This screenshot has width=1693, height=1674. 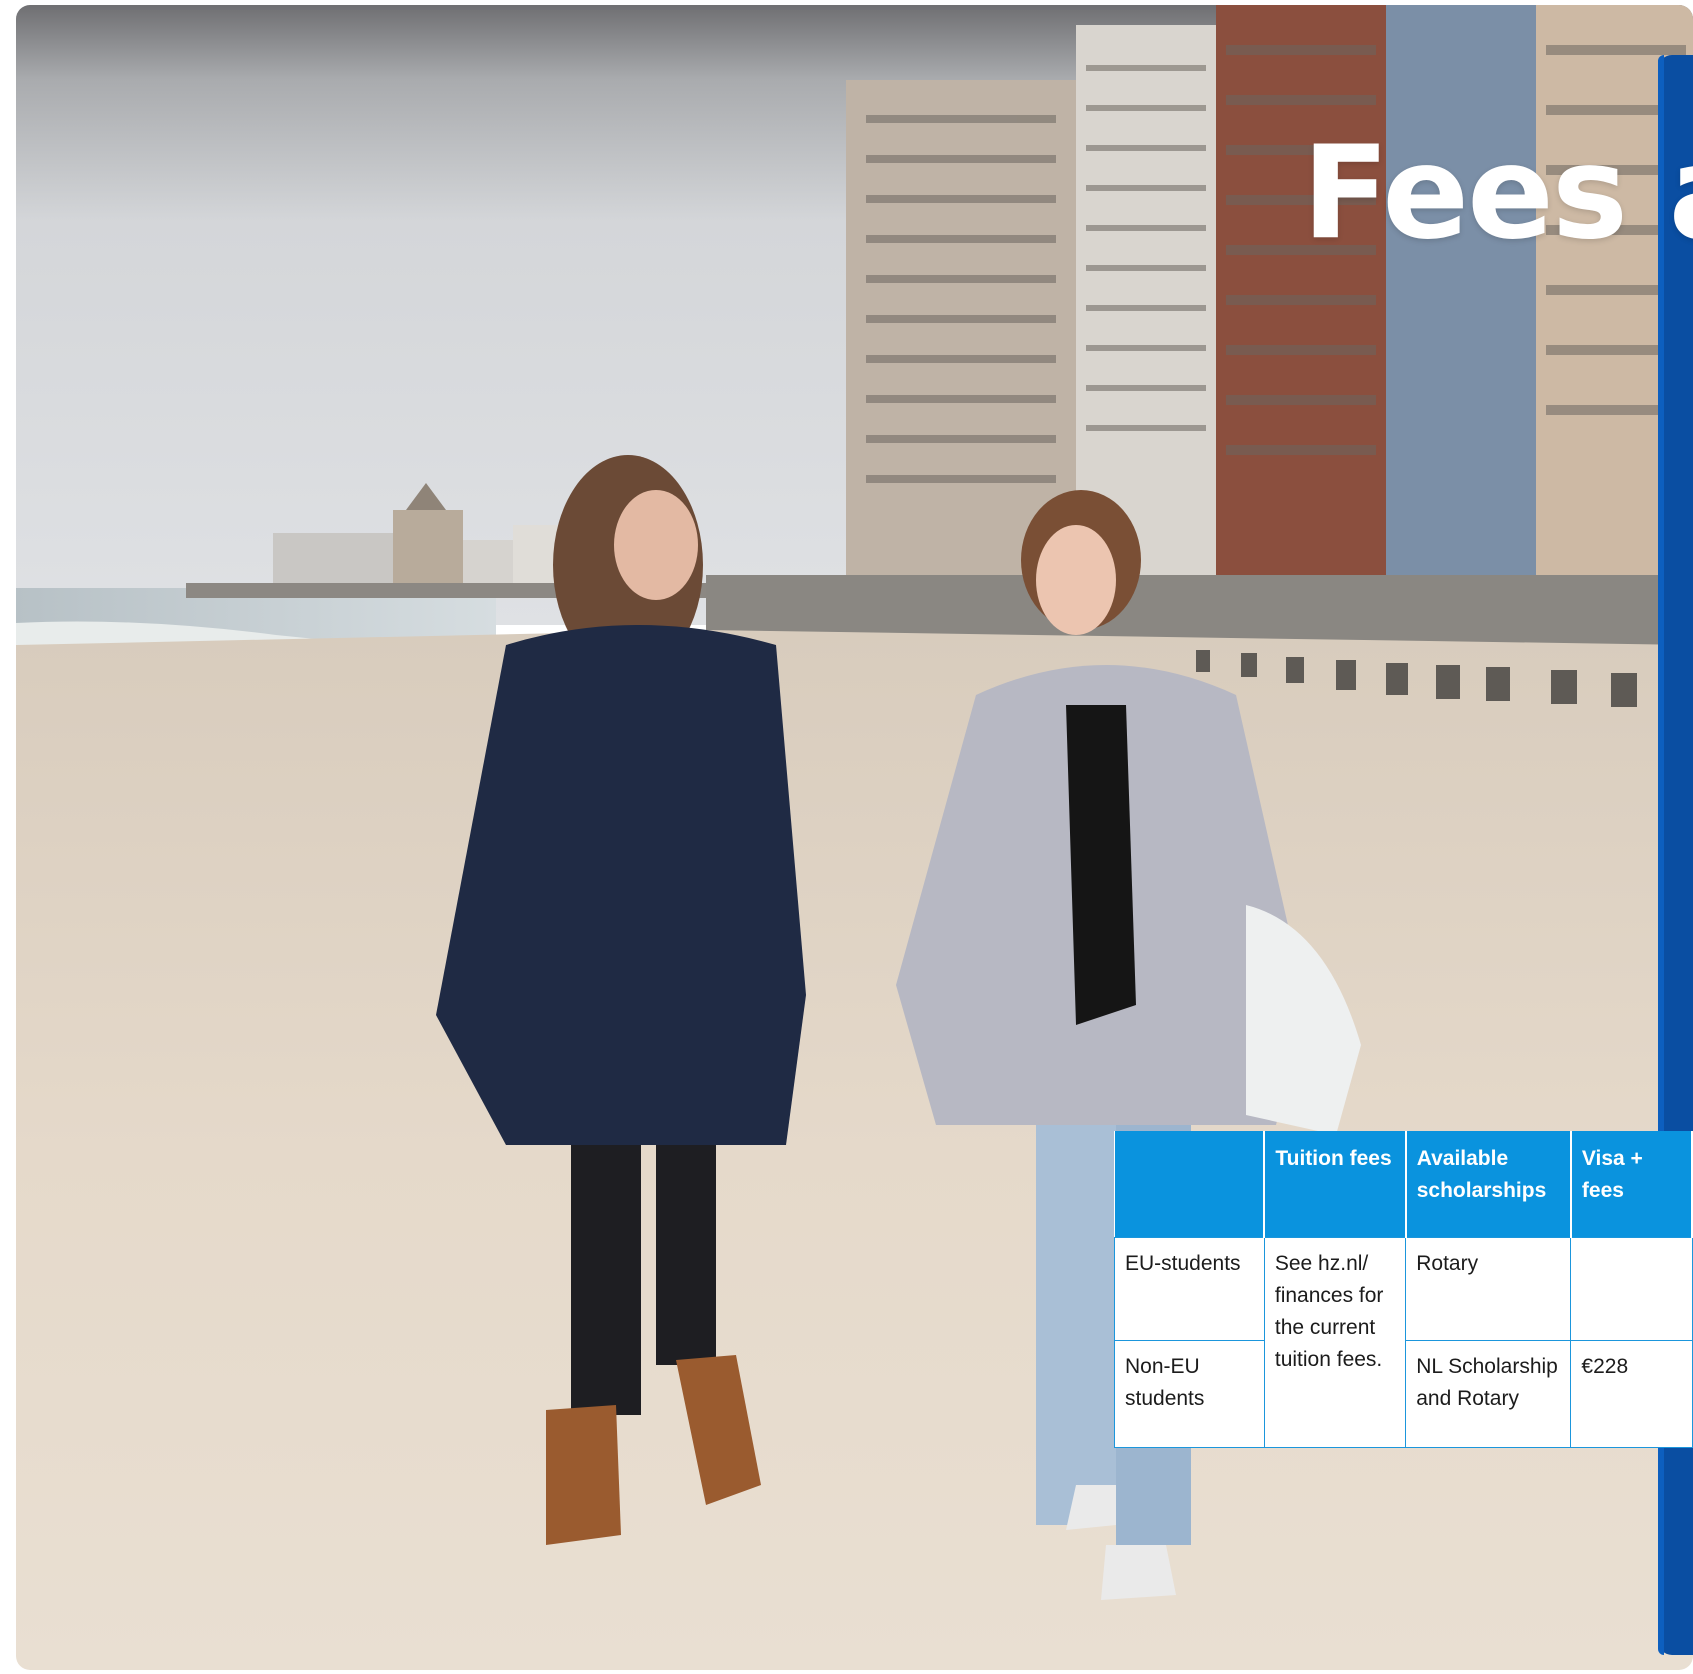 What do you see at coordinates (1631, 1184) in the screenshot?
I see `header-visa-fees: Visa + fees` at bounding box center [1631, 1184].